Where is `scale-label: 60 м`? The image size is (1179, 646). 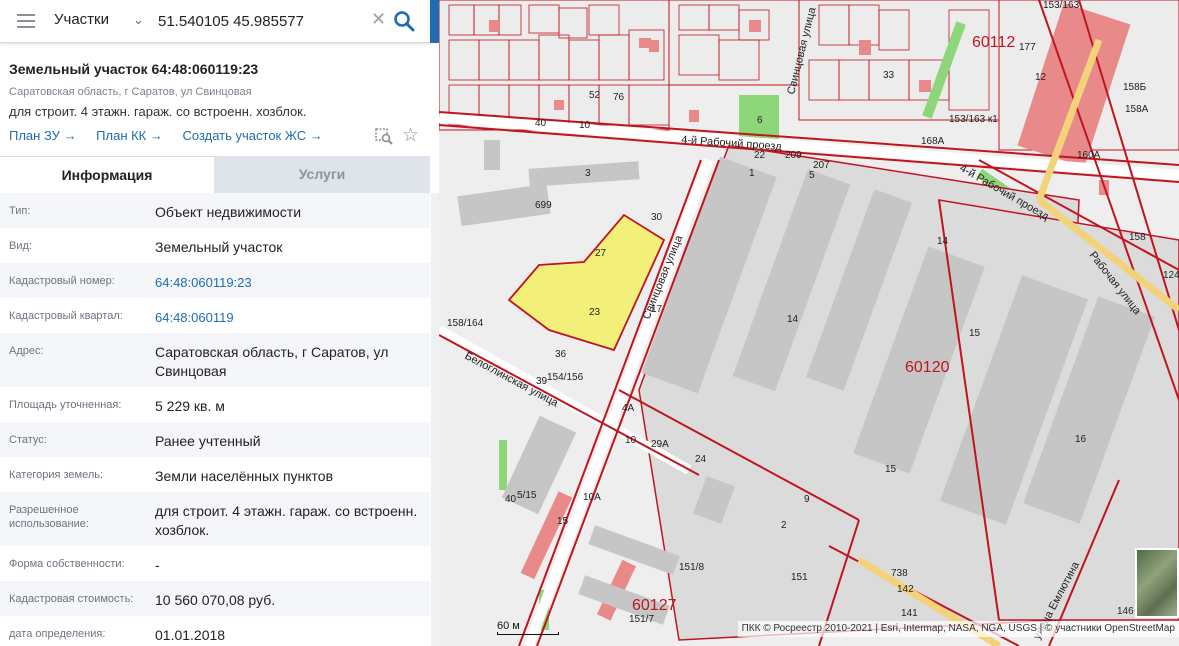
scale-label: 60 м is located at coordinates (508, 626).